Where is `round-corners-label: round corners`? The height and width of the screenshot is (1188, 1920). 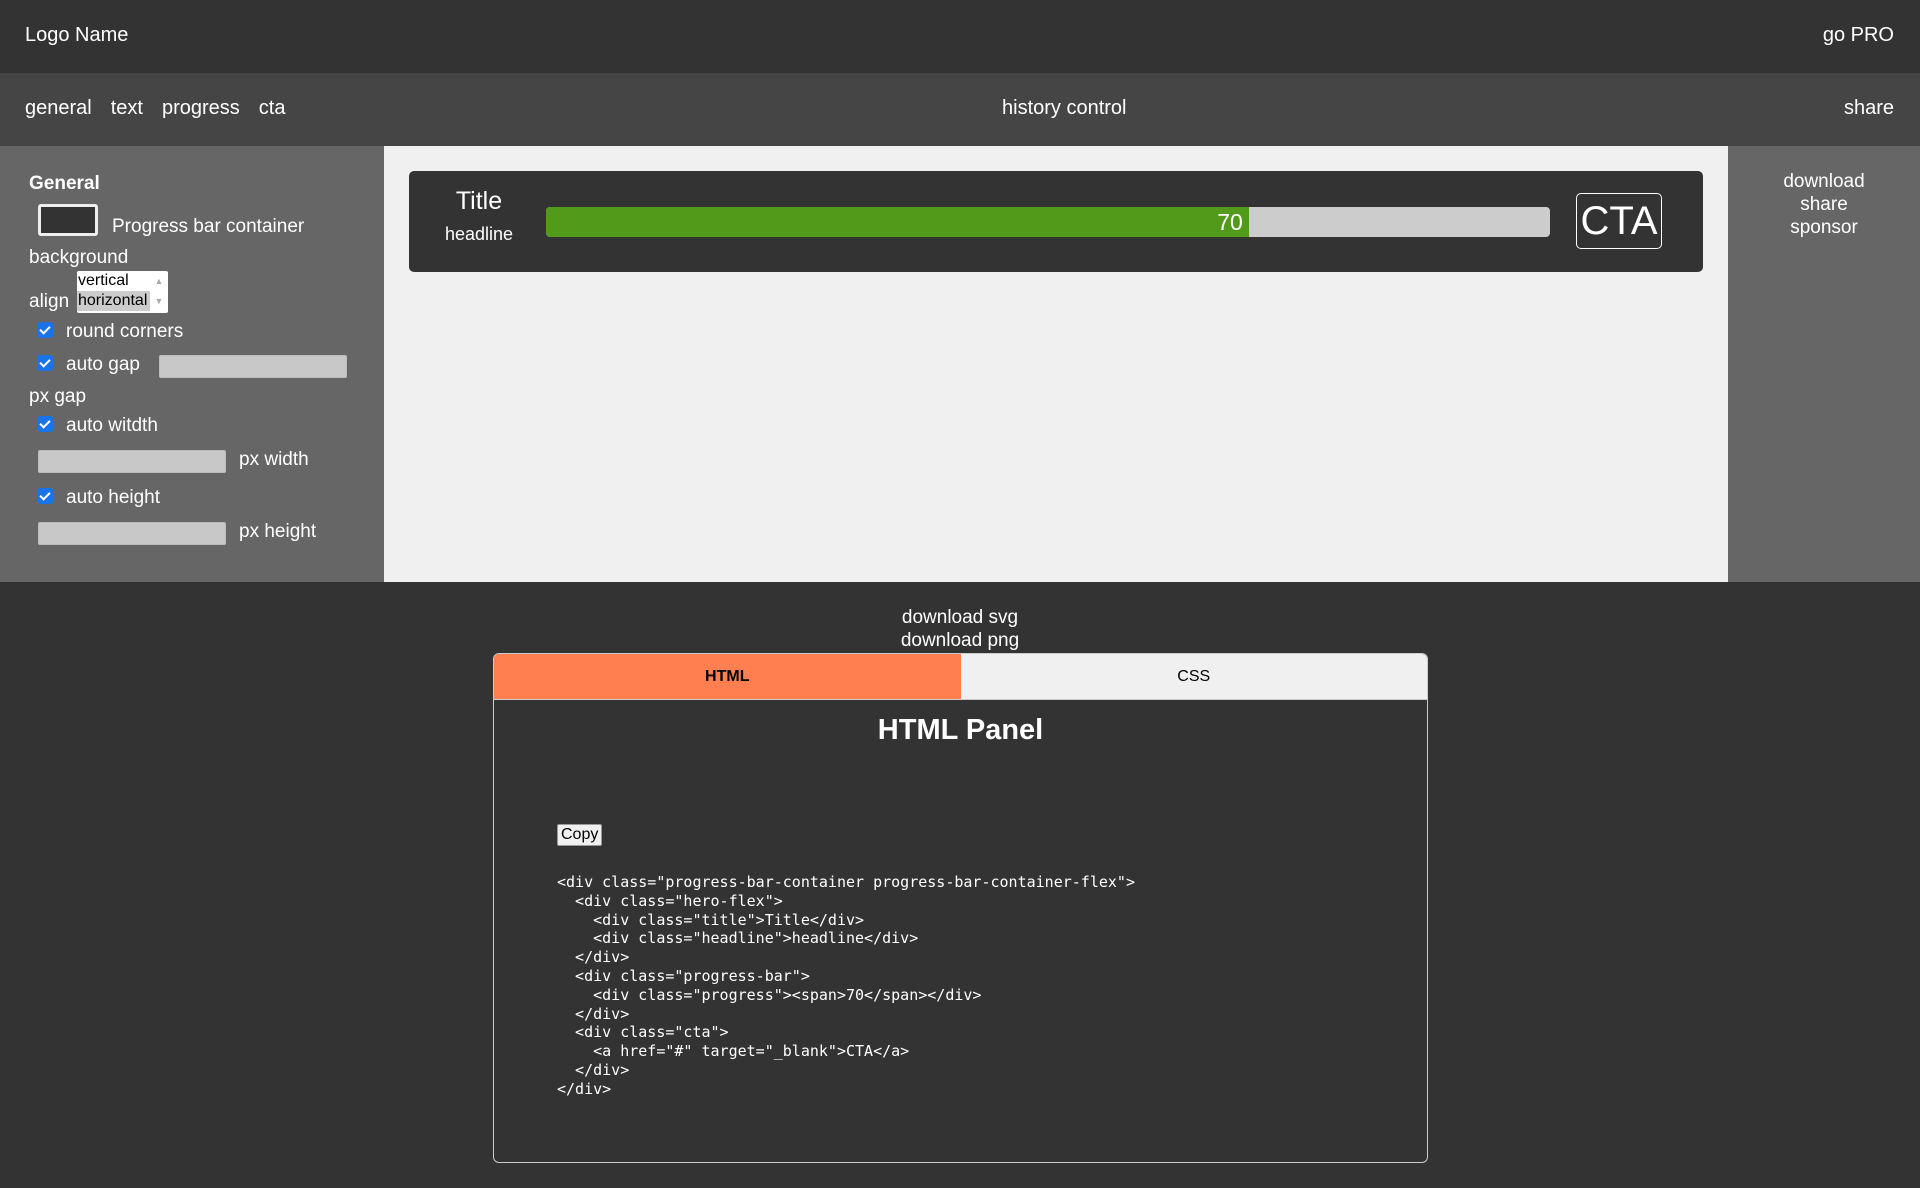
round-corners-label: round corners is located at coordinates (125, 331).